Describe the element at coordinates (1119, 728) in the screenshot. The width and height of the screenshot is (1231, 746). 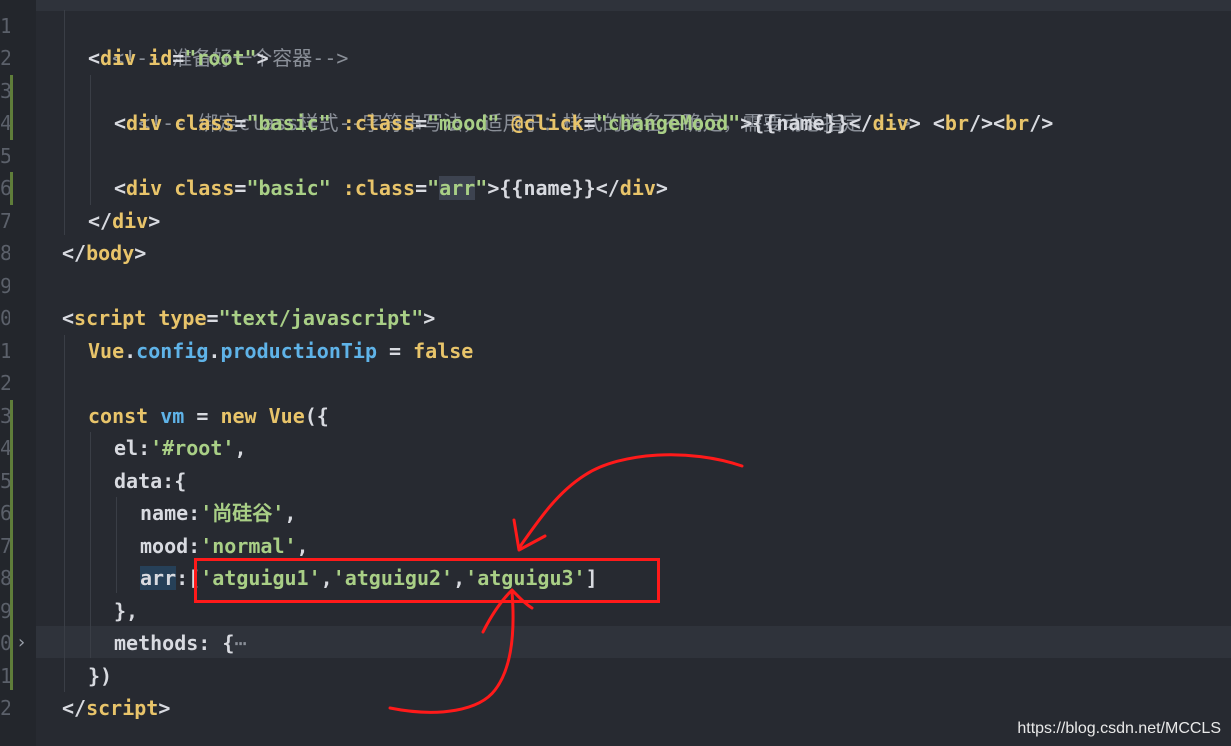
I see `watermark: https://blog.csdn.net/MCCLS` at that location.